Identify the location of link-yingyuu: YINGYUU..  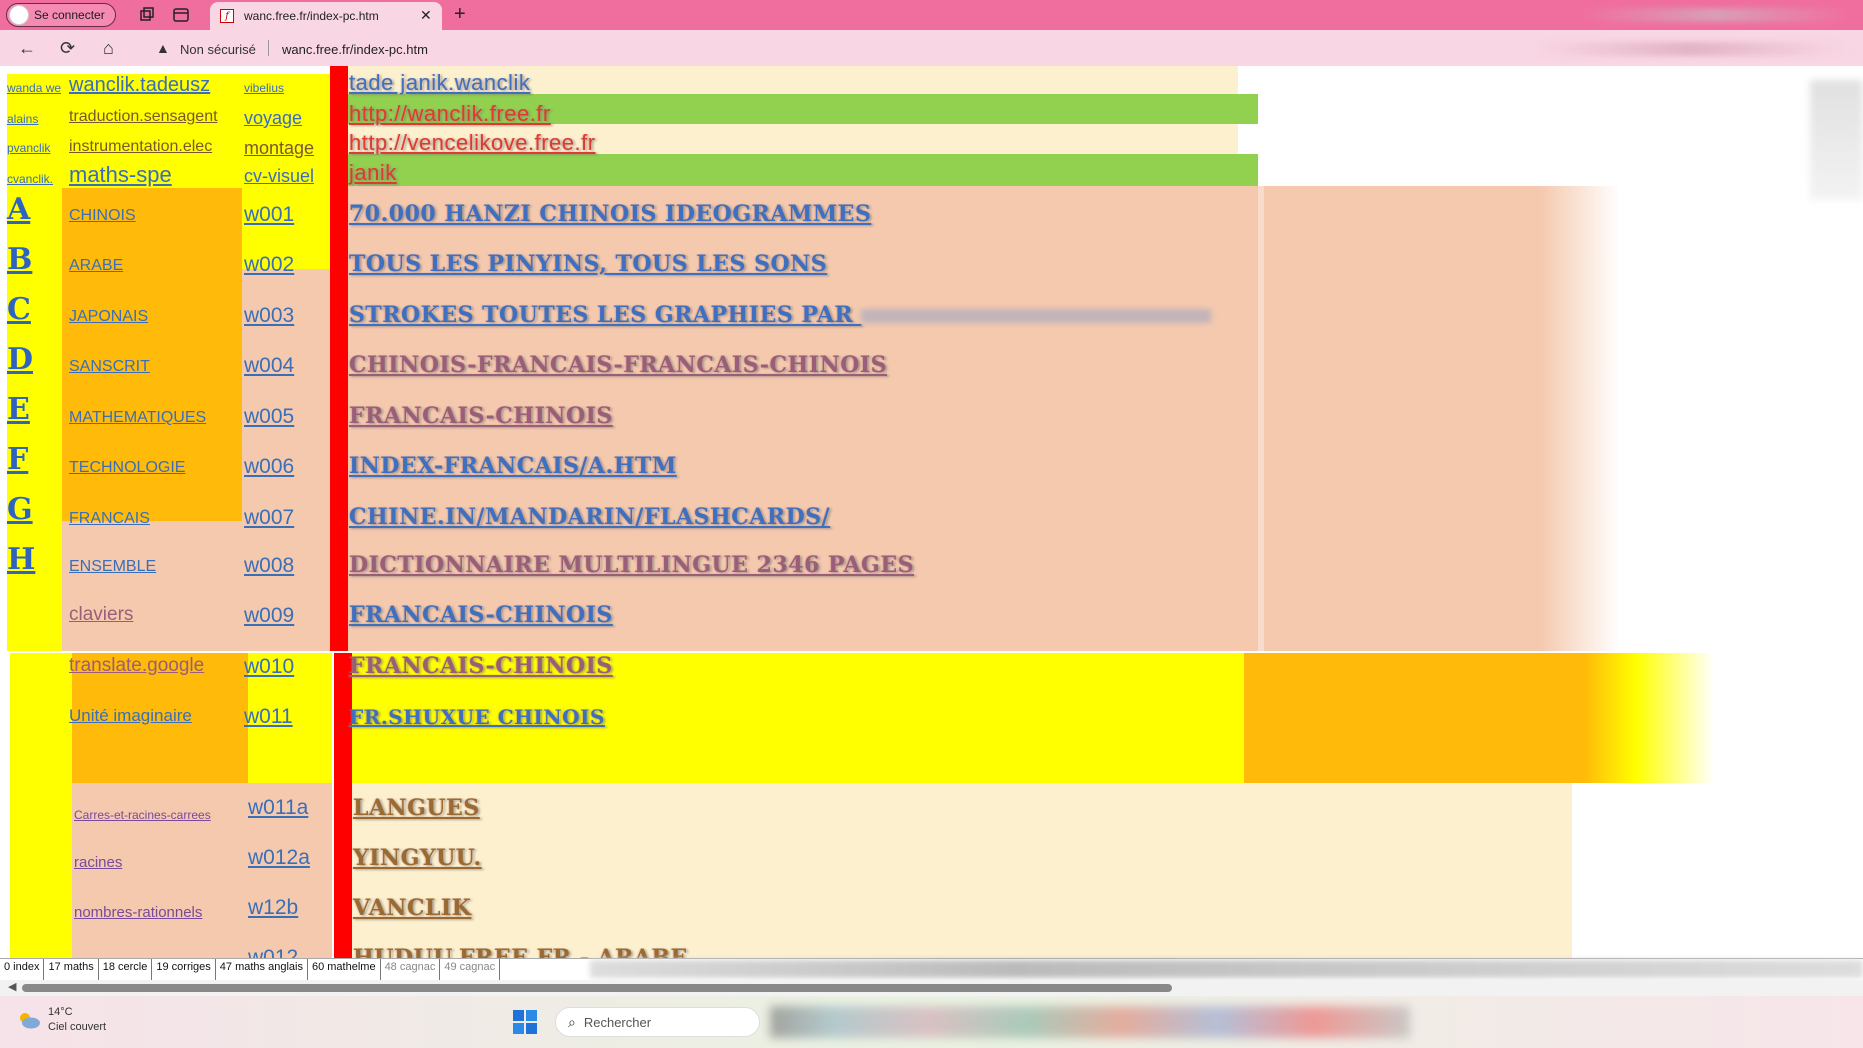
(417, 858).